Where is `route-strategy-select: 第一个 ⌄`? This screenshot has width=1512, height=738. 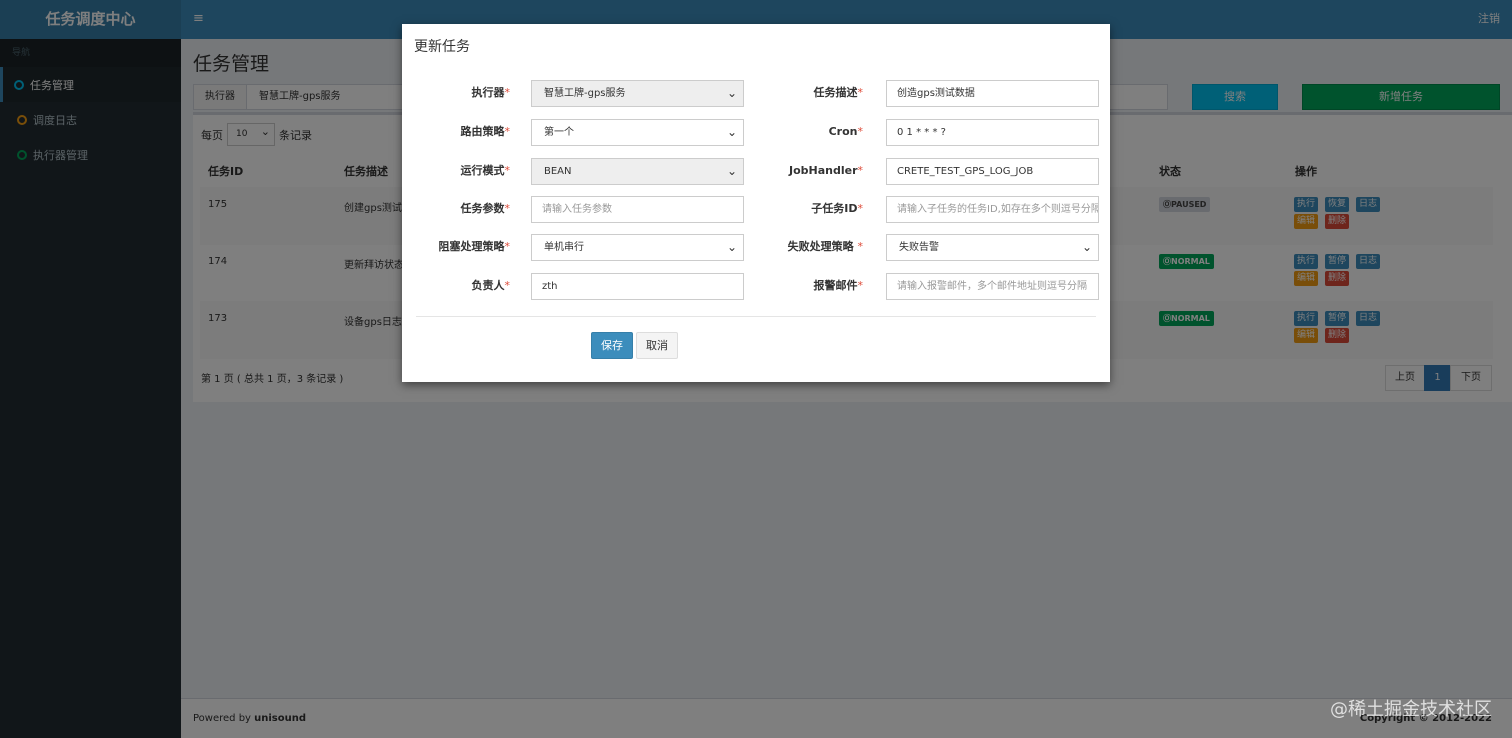
route-strategy-select: 第一个 ⌄ is located at coordinates (637, 132).